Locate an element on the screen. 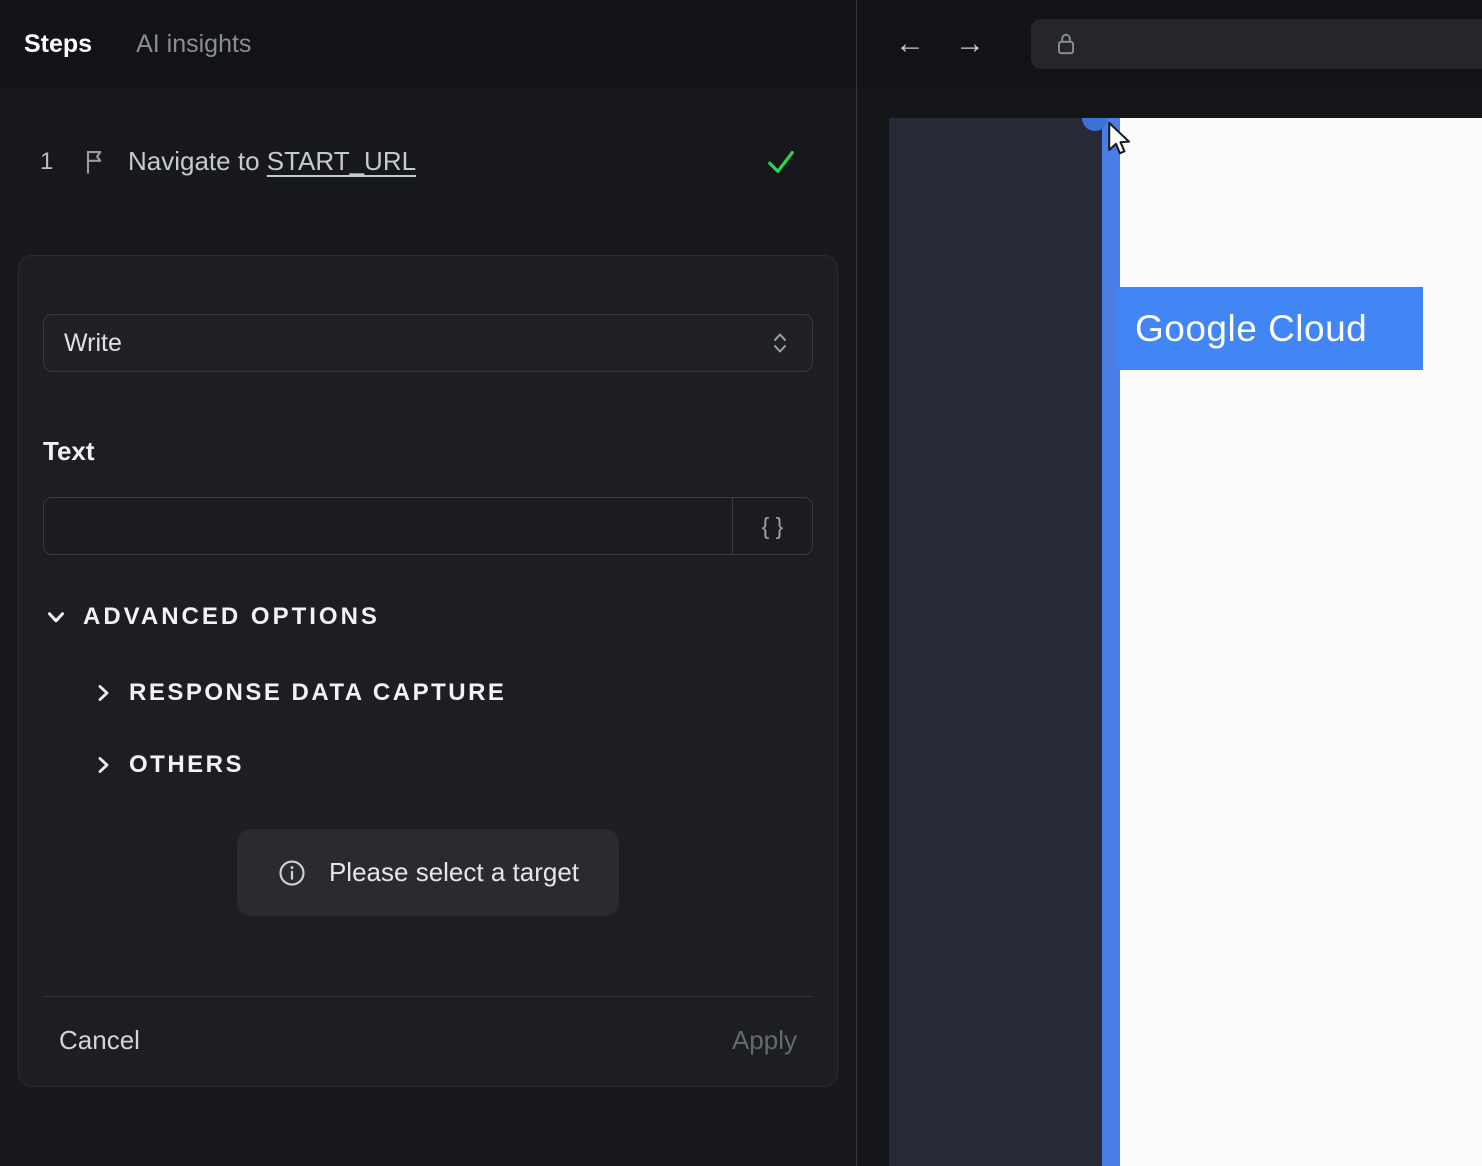 Image resolution: width=1482 pixels, height=1166 pixels. action-type-value: Write is located at coordinates (93, 342).